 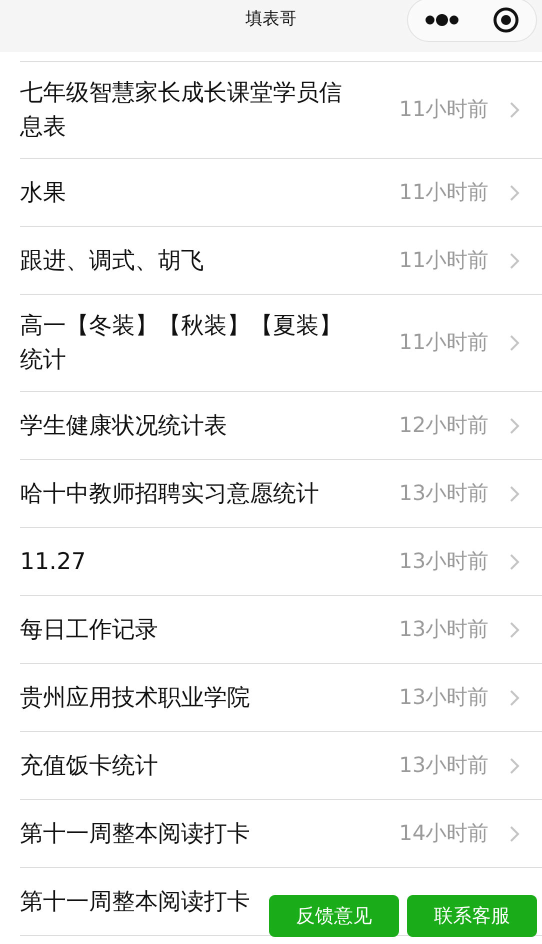 What do you see at coordinates (89, 629) in the screenshot?
I see `form-title: 每日工作记录` at bounding box center [89, 629].